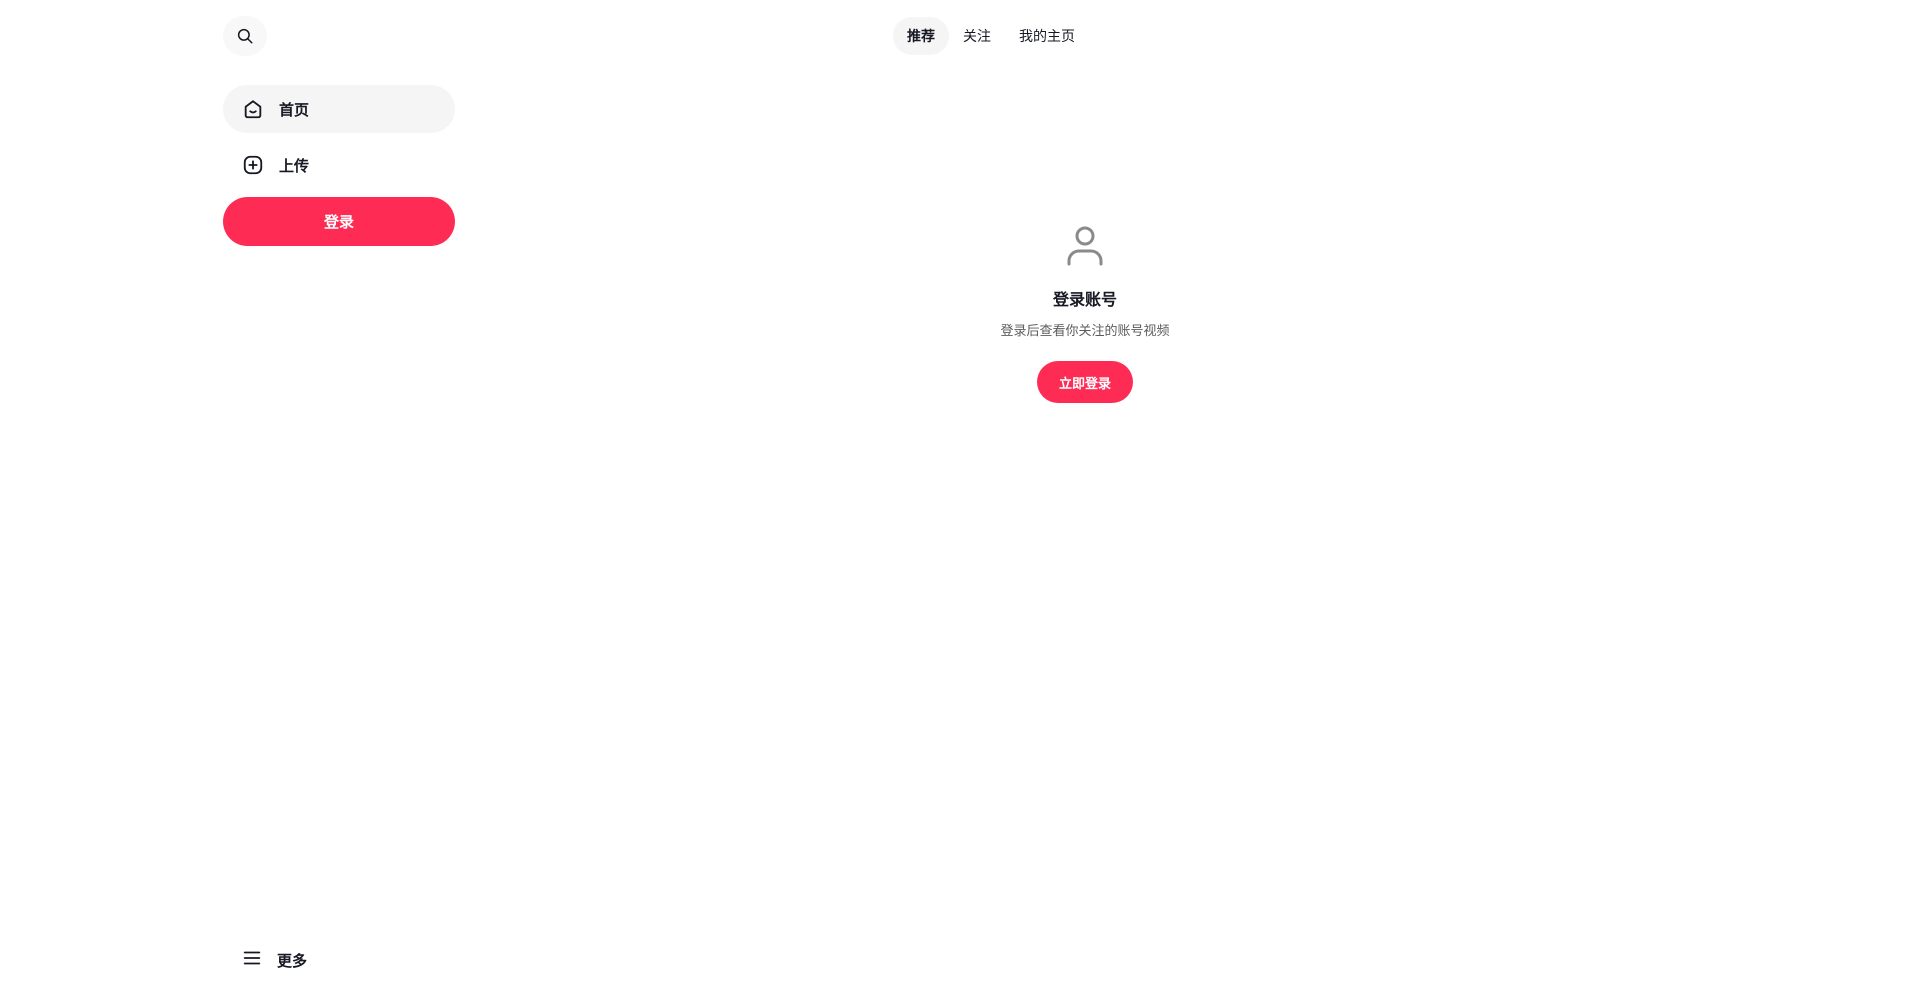 Image resolution: width=1920 pixels, height=993 pixels. Describe the element at coordinates (294, 165) in the screenshot. I see `sidebar-item-label: 上传` at that location.